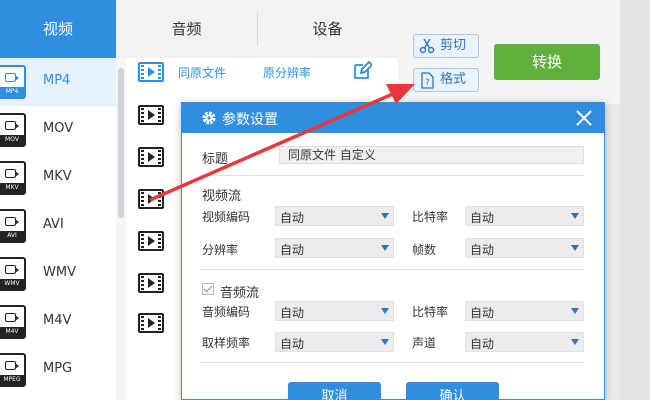 The height and width of the screenshot is (400, 650). What do you see at coordinates (220, 250) in the screenshot?
I see `resolution-label: 分辨率` at bounding box center [220, 250].